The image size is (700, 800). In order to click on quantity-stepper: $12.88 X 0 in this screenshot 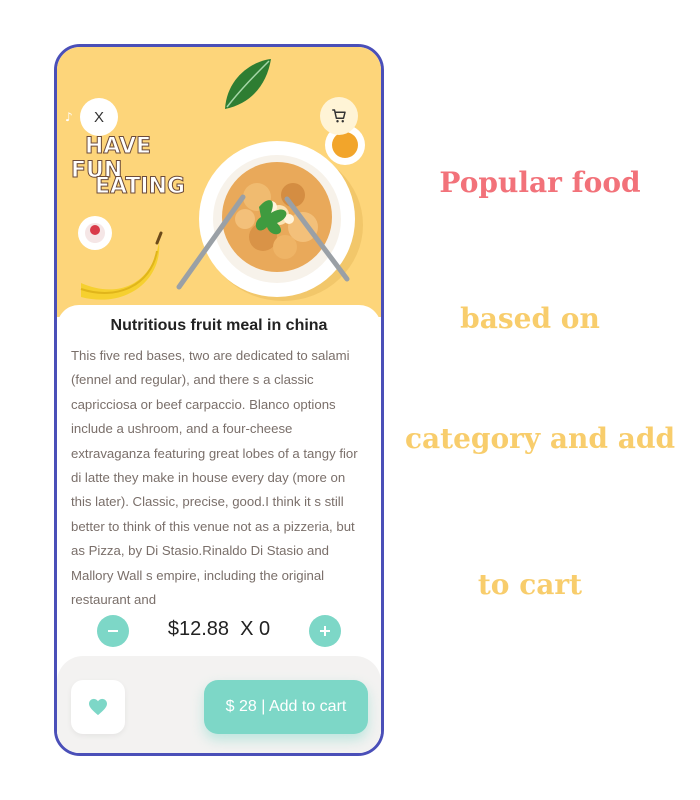, I will do `click(219, 633)`.